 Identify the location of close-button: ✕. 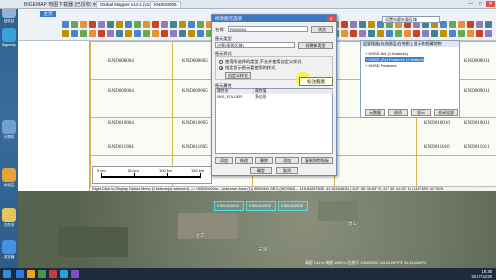
(490, 4).